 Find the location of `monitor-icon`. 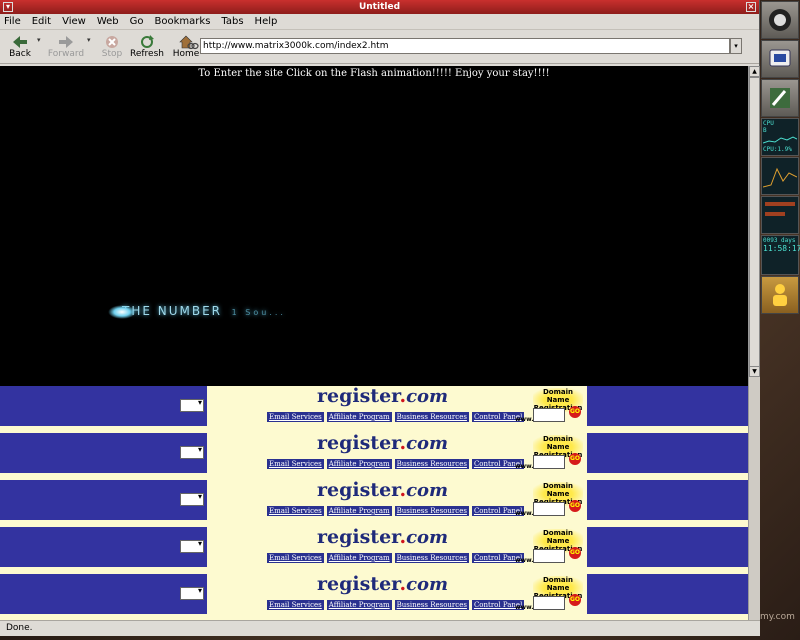

monitor-icon is located at coordinates (780, 58).